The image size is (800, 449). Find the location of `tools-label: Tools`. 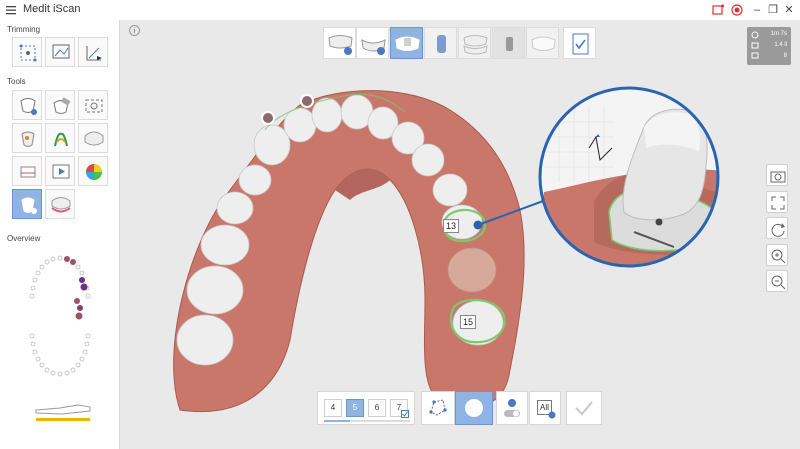

tools-label: Tools is located at coordinates (16, 81).